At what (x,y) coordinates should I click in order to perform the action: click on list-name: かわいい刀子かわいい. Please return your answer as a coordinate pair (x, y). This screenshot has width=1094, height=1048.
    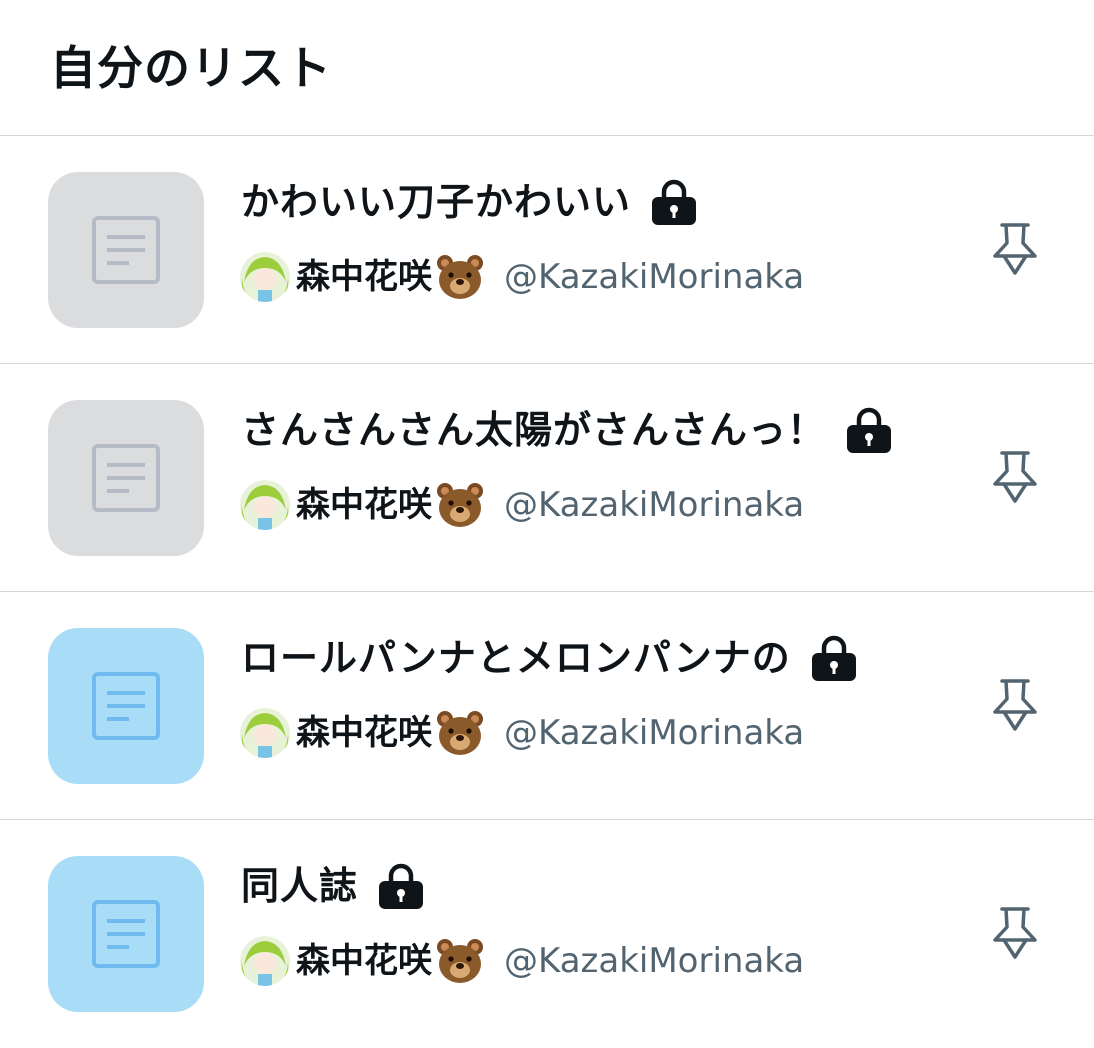
    Looking at the image, I should click on (436, 202).